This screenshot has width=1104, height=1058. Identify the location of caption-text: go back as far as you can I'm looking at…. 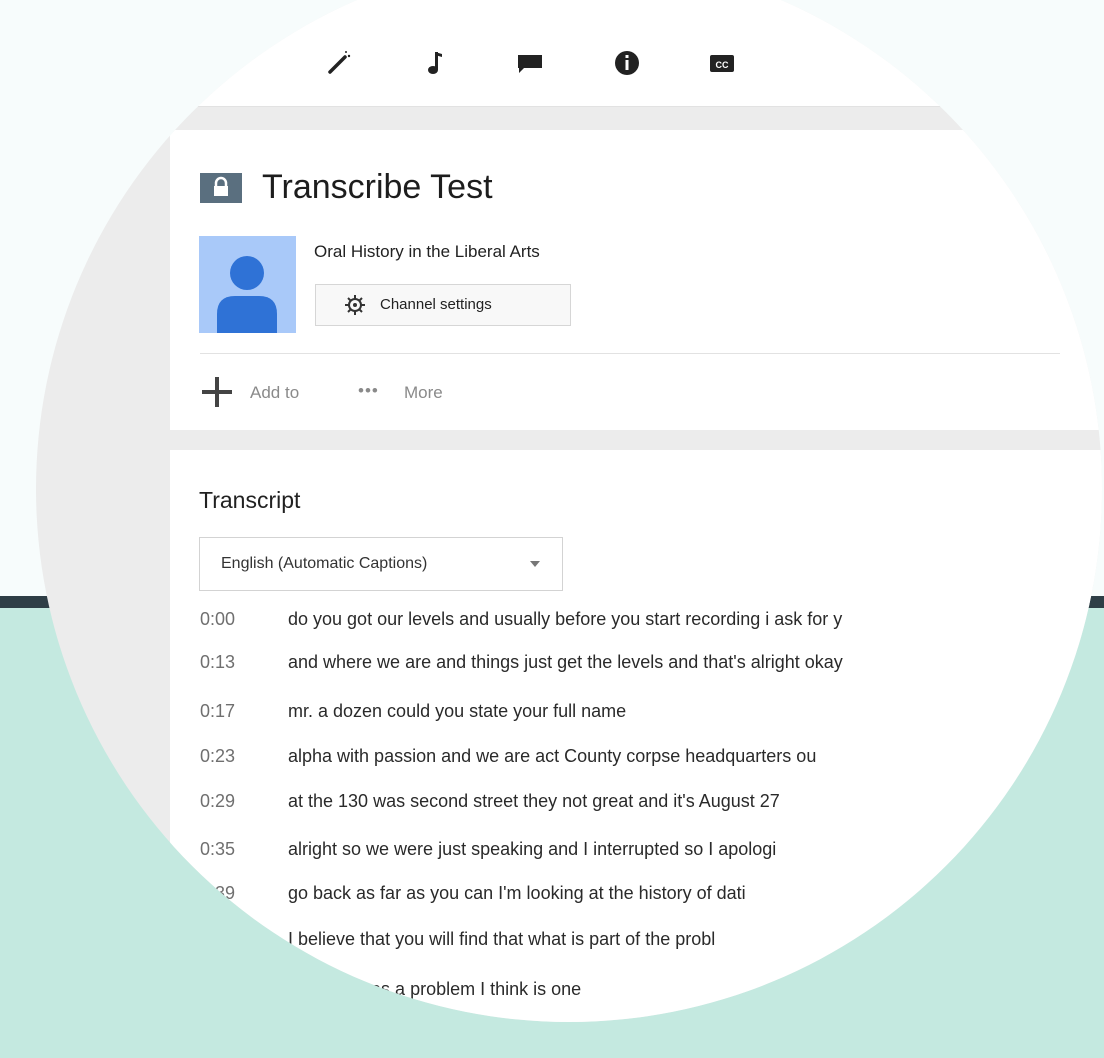
(517, 893).